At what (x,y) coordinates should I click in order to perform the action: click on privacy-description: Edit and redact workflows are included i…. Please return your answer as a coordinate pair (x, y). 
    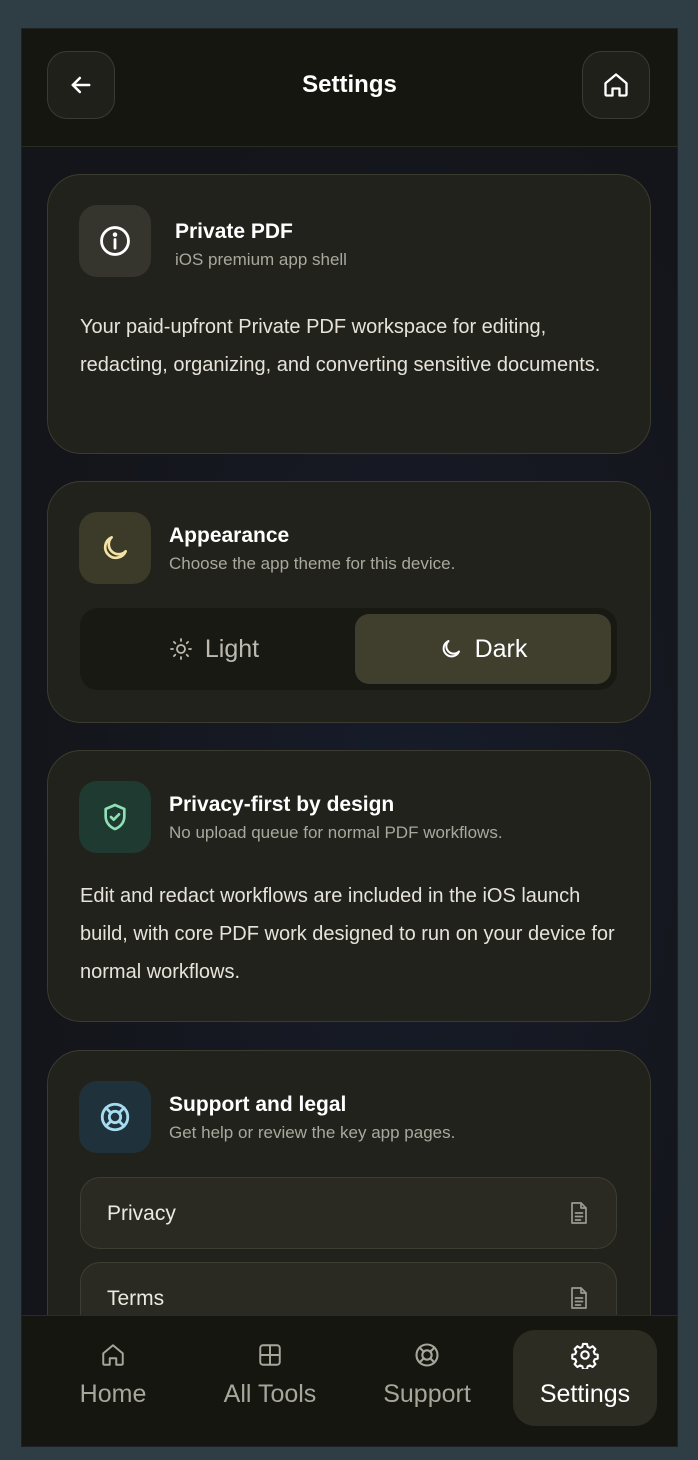
    Looking at the image, I should click on (347, 934).